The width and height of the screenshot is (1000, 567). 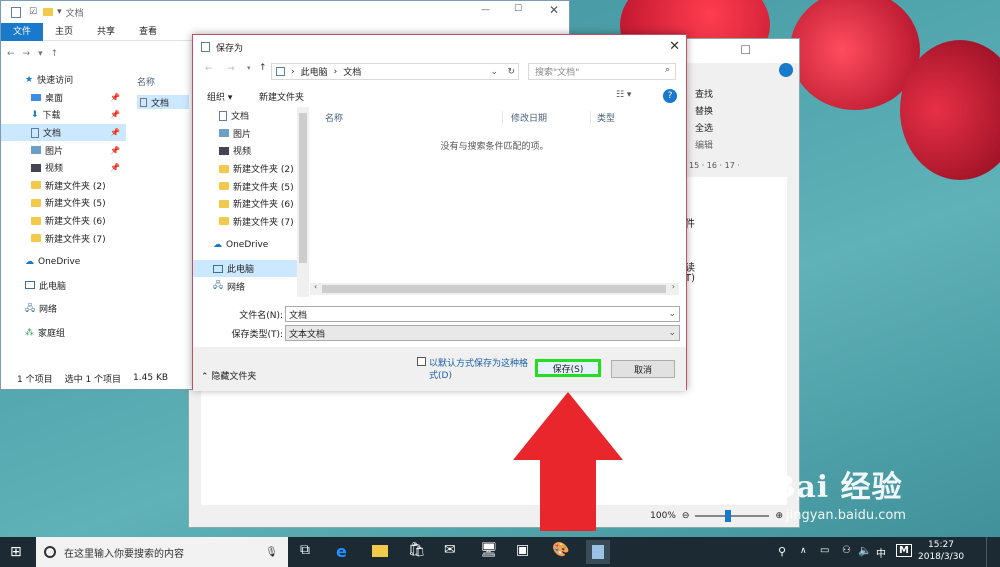 I want to click on nav-this-pc: 此电脑, so click(x=250, y=268).